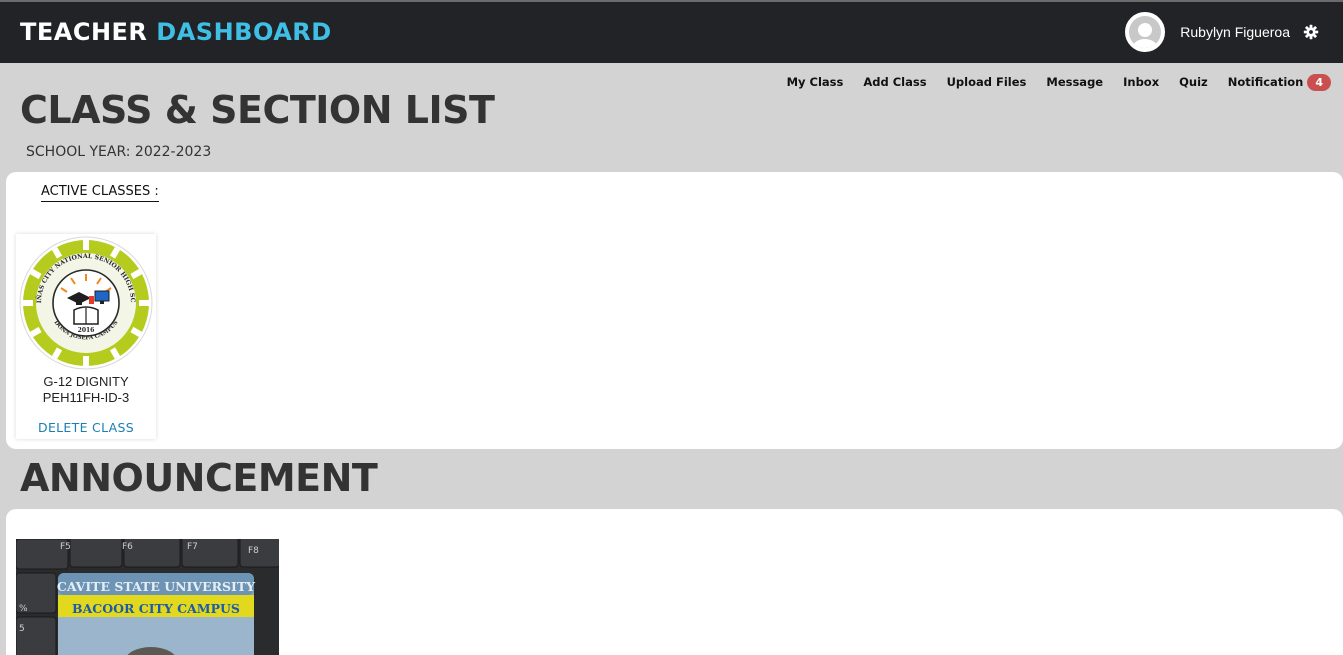  What do you see at coordinates (671, 31) in the screenshot?
I see `top-navbar: TEACHER DASHBOARD Rubylyn Figueroa` at bounding box center [671, 31].